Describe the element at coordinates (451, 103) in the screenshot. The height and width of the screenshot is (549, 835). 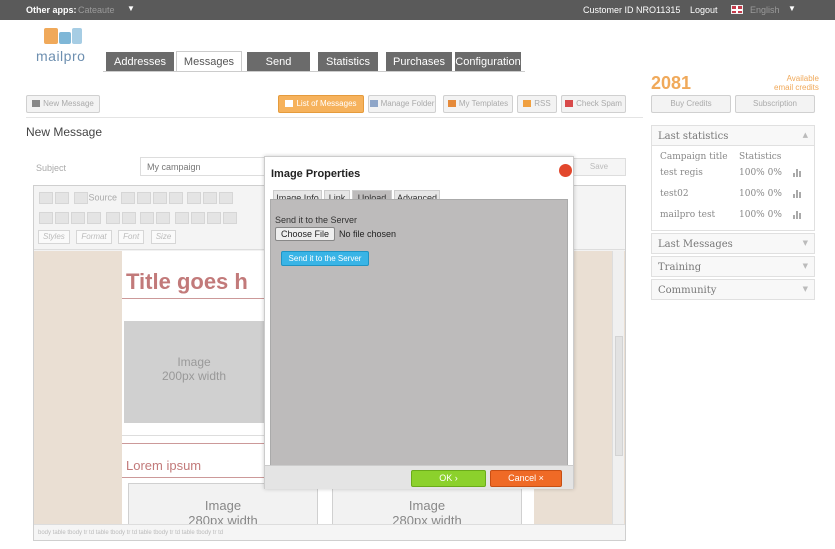
I see `template-icon` at that location.